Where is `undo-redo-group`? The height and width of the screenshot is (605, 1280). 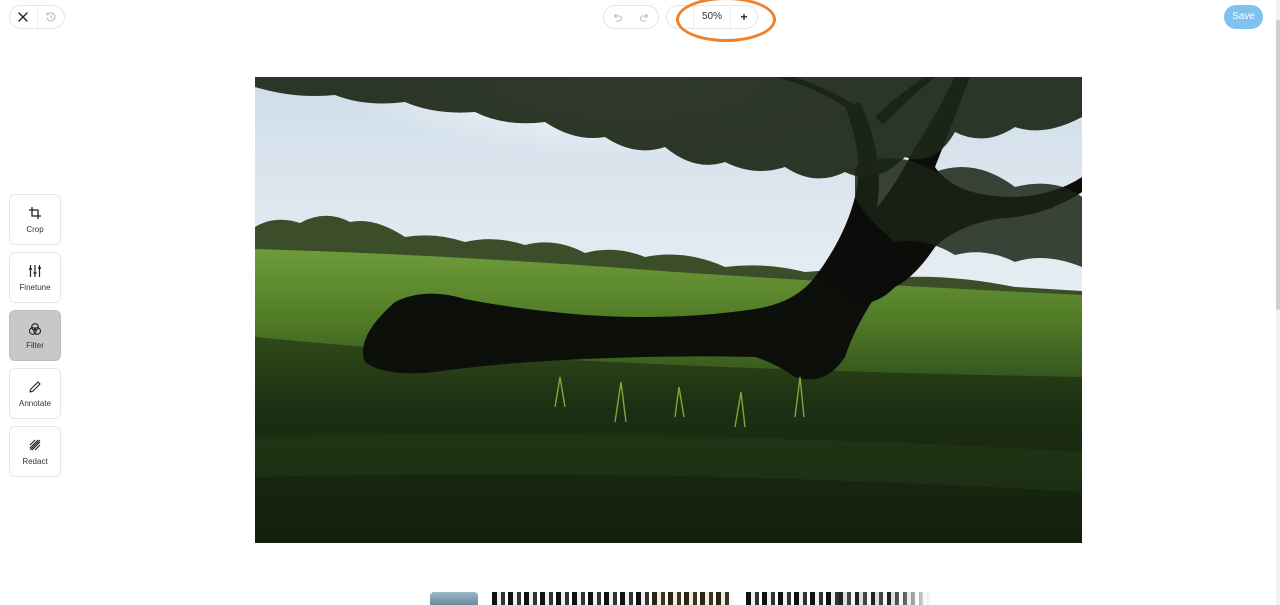
undo-redo-group is located at coordinates (631, 17).